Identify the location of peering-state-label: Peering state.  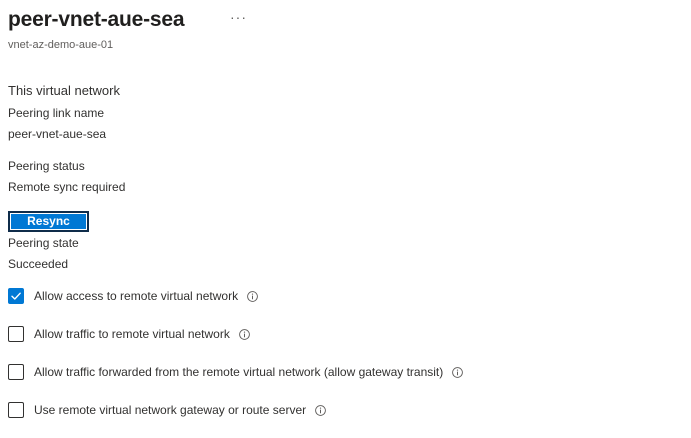
(43, 243).